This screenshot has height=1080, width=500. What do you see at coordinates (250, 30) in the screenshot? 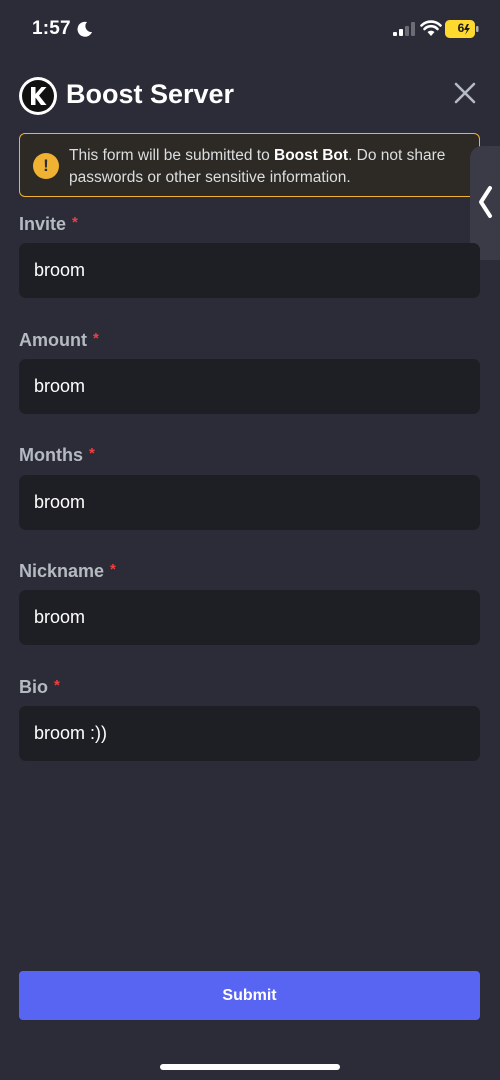
I see `status-bar: 1:57 6` at bounding box center [250, 30].